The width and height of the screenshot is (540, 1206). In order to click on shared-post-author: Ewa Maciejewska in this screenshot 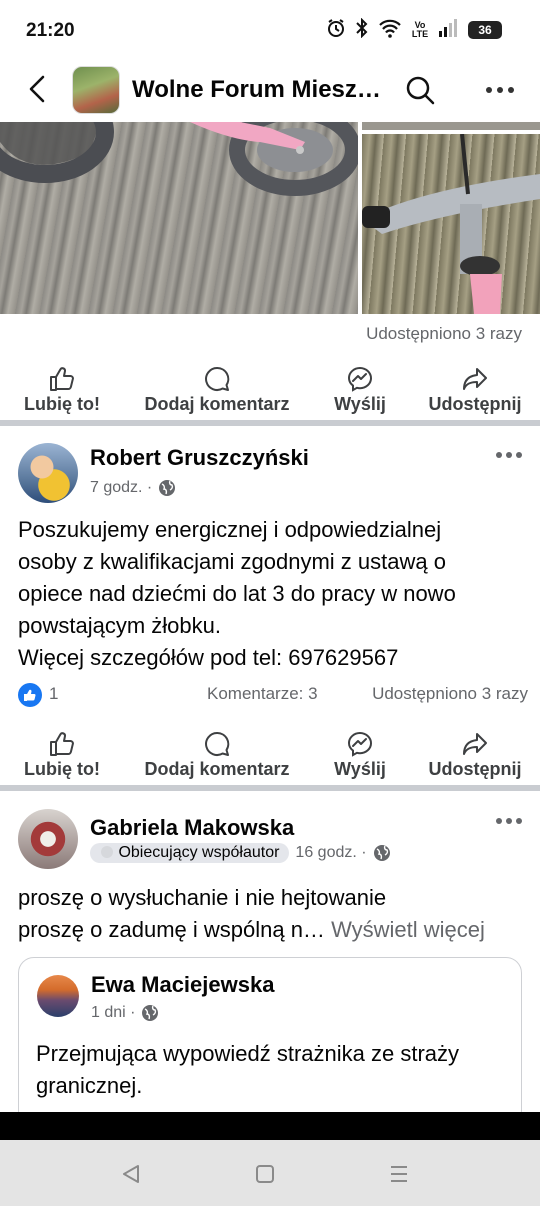, I will do `click(182, 985)`.